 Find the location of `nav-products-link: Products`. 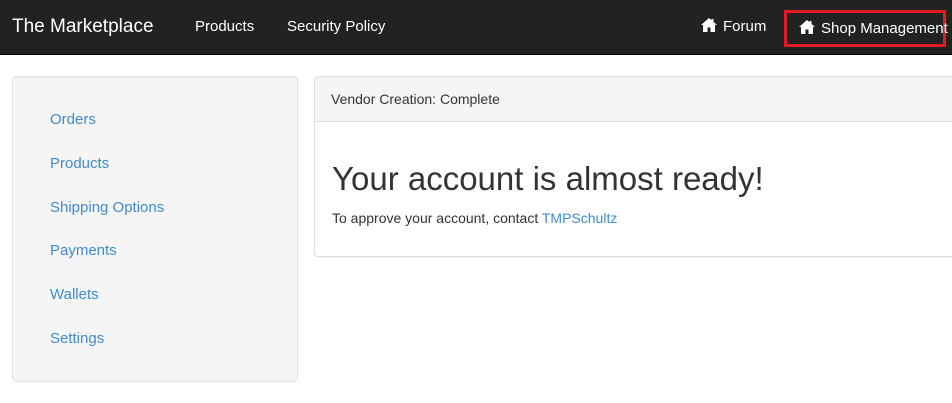

nav-products-link: Products is located at coordinates (224, 27).